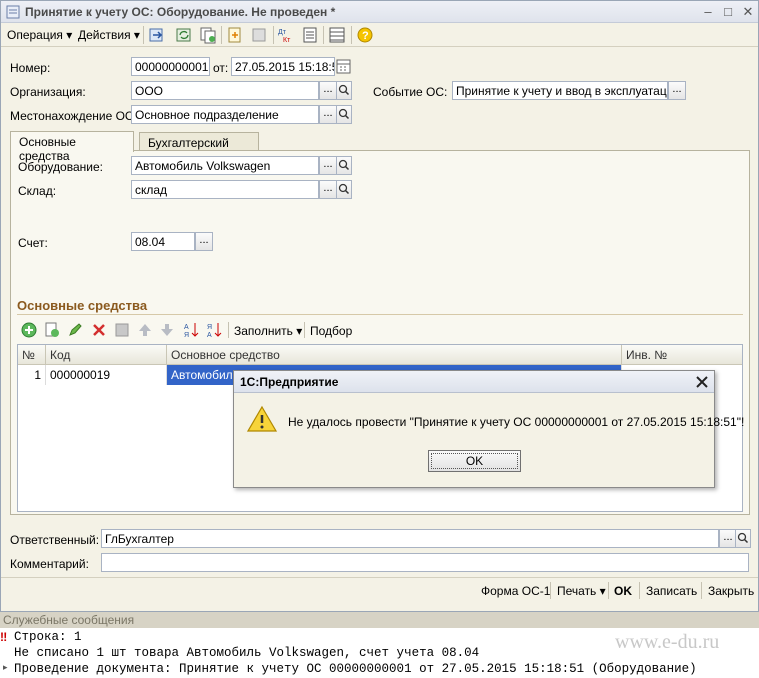 The height and width of the screenshot is (678, 759). I want to click on restore-button: □, so click(728, 12).